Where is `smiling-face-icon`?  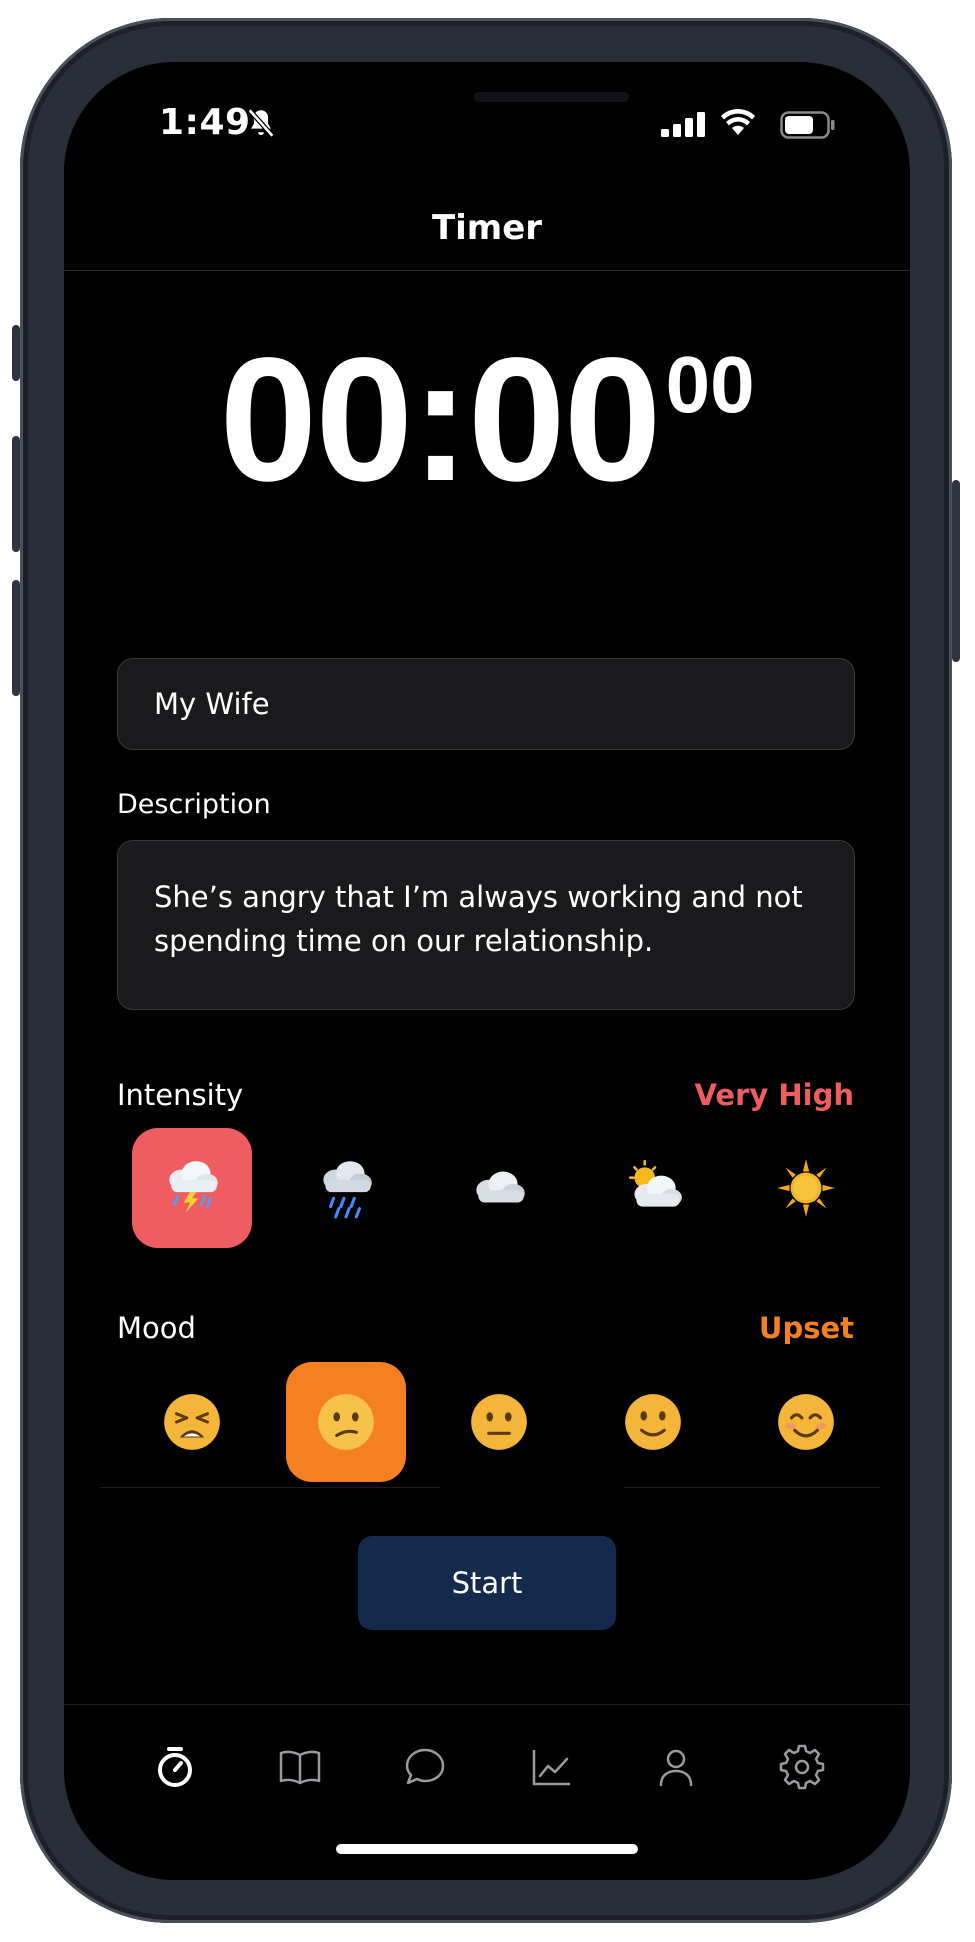
smiling-face-icon is located at coordinates (806, 1422).